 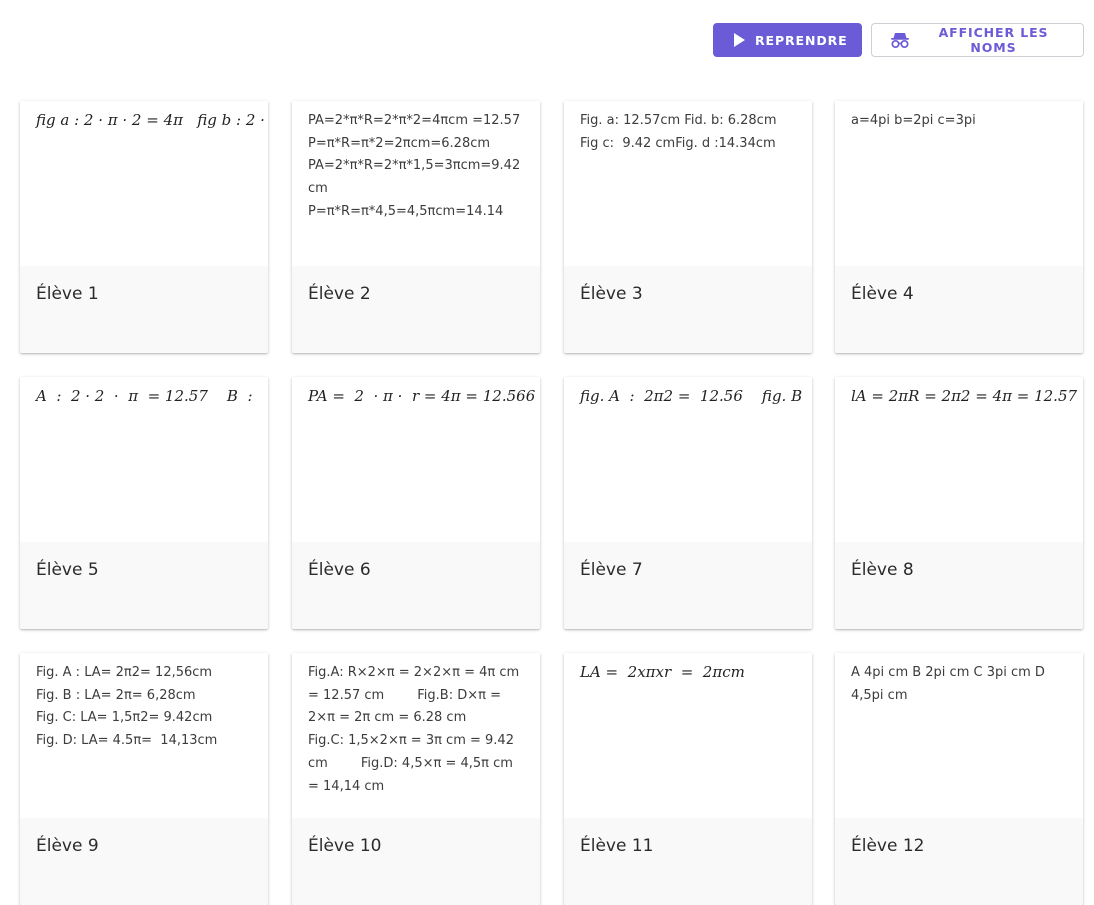 I want to click on student-name: Élève 10, so click(x=416, y=861).